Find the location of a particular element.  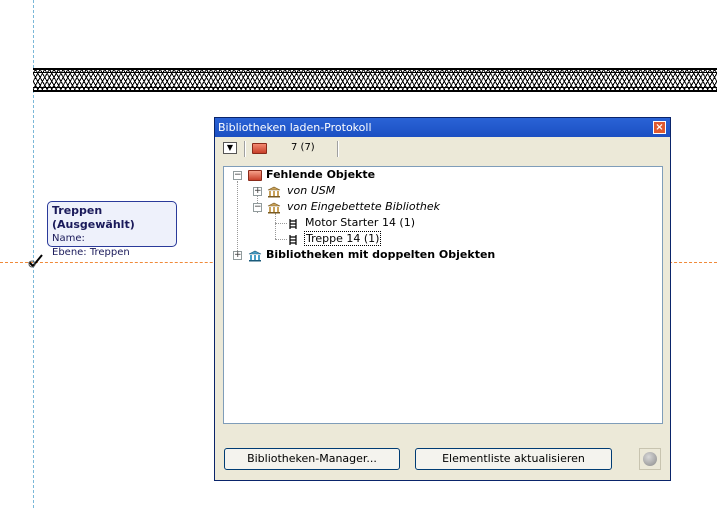

tooltip-title: Treppen (Ausgewählt) is located at coordinates (93, 217).